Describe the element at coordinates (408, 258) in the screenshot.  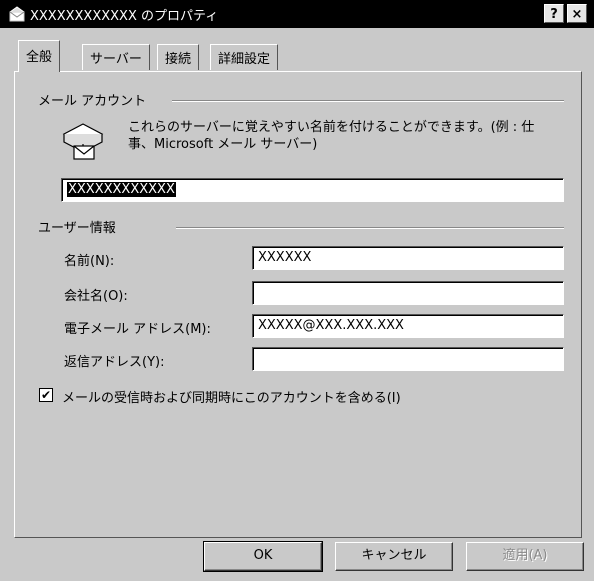
I see `name-input: XXXXXX` at that location.